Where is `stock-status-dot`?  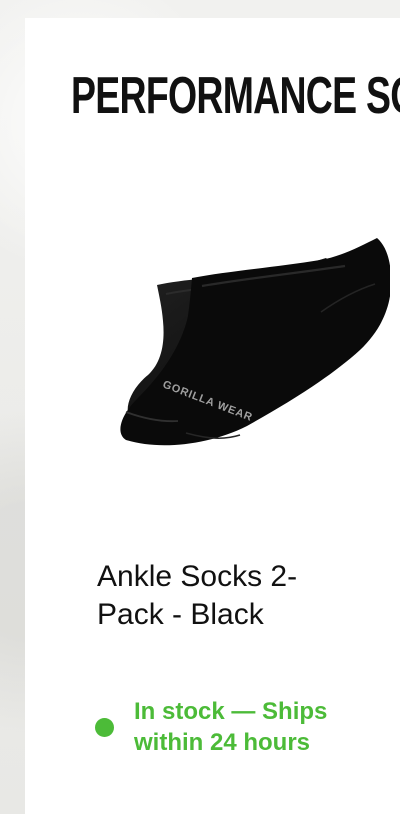 stock-status-dot is located at coordinates (104, 727).